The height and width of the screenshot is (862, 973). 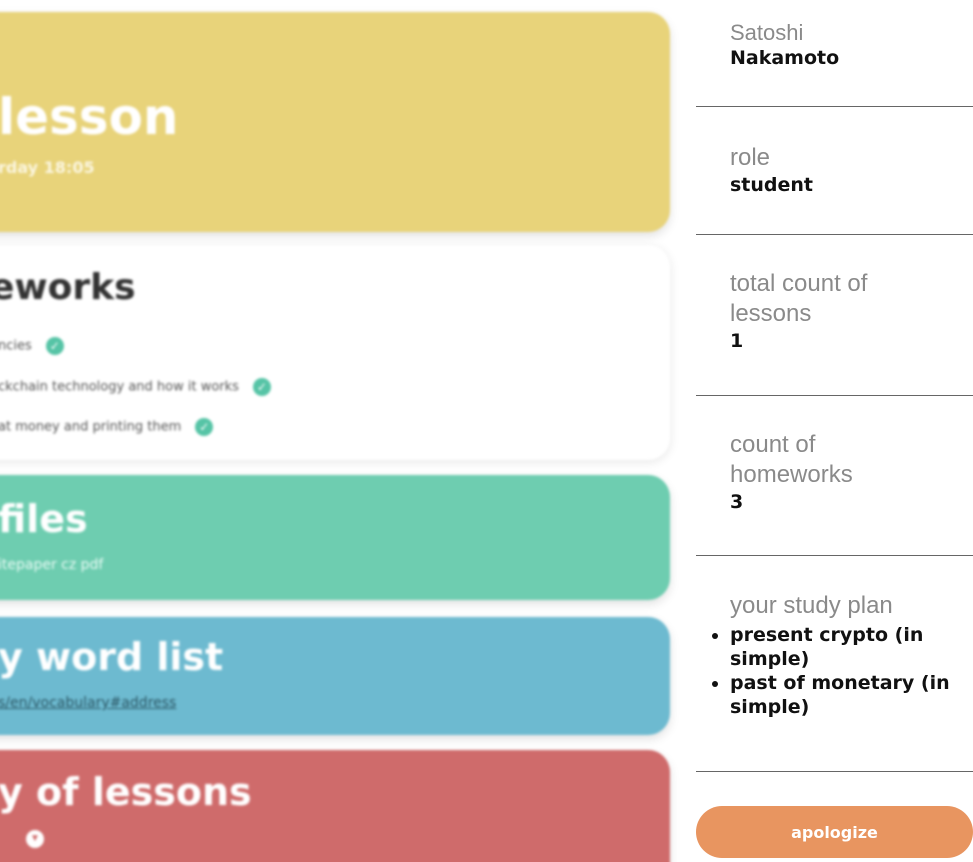 I want to click on chevron-down-icon: ▼, so click(x=35, y=839).